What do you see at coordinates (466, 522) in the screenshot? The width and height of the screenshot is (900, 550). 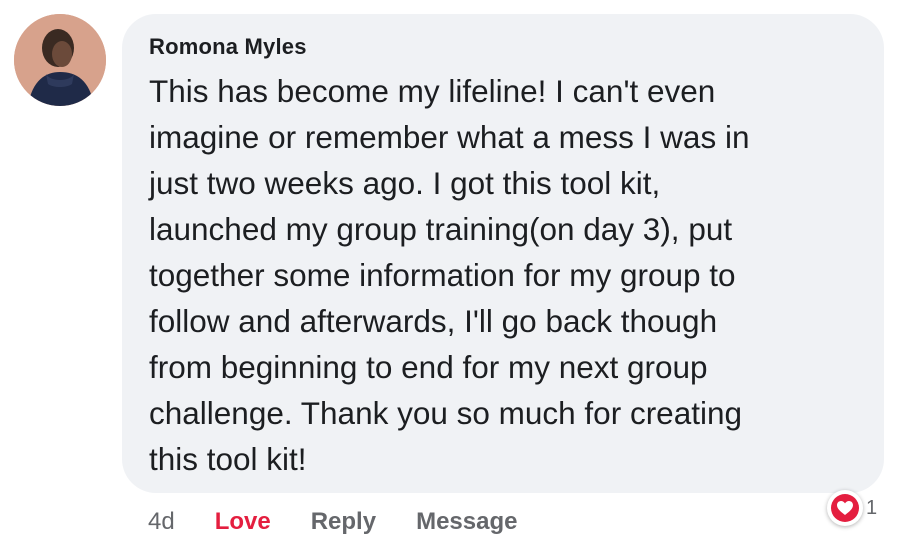 I see `message-button: Message` at bounding box center [466, 522].